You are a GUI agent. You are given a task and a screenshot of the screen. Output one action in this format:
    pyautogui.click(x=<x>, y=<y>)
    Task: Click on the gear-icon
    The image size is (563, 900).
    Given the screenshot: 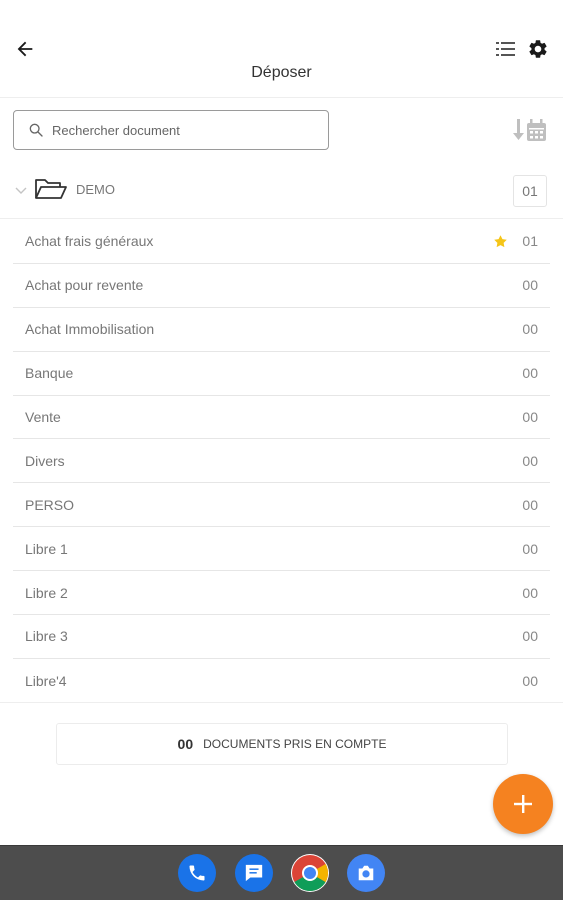 What is the action you would take?
    pyautogui.click(x=538, y=49)
    